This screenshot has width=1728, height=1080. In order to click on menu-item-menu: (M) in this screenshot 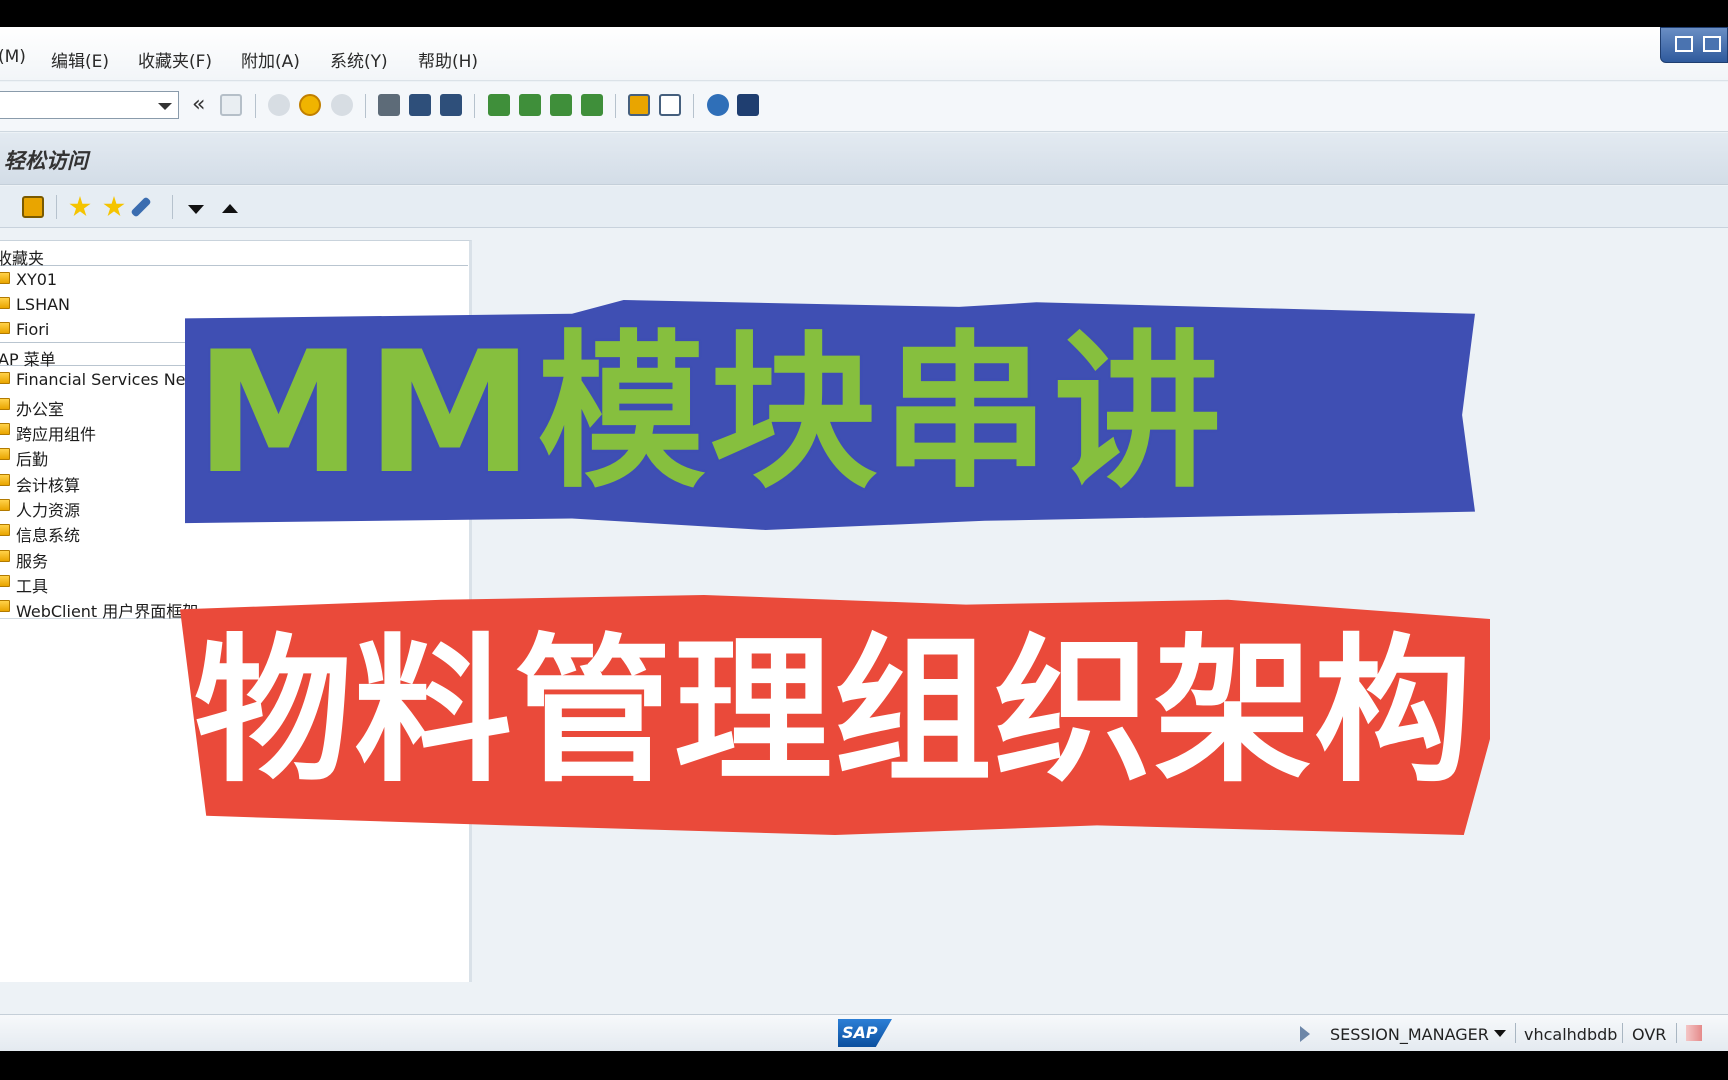, I will do `click(13, 57)`.